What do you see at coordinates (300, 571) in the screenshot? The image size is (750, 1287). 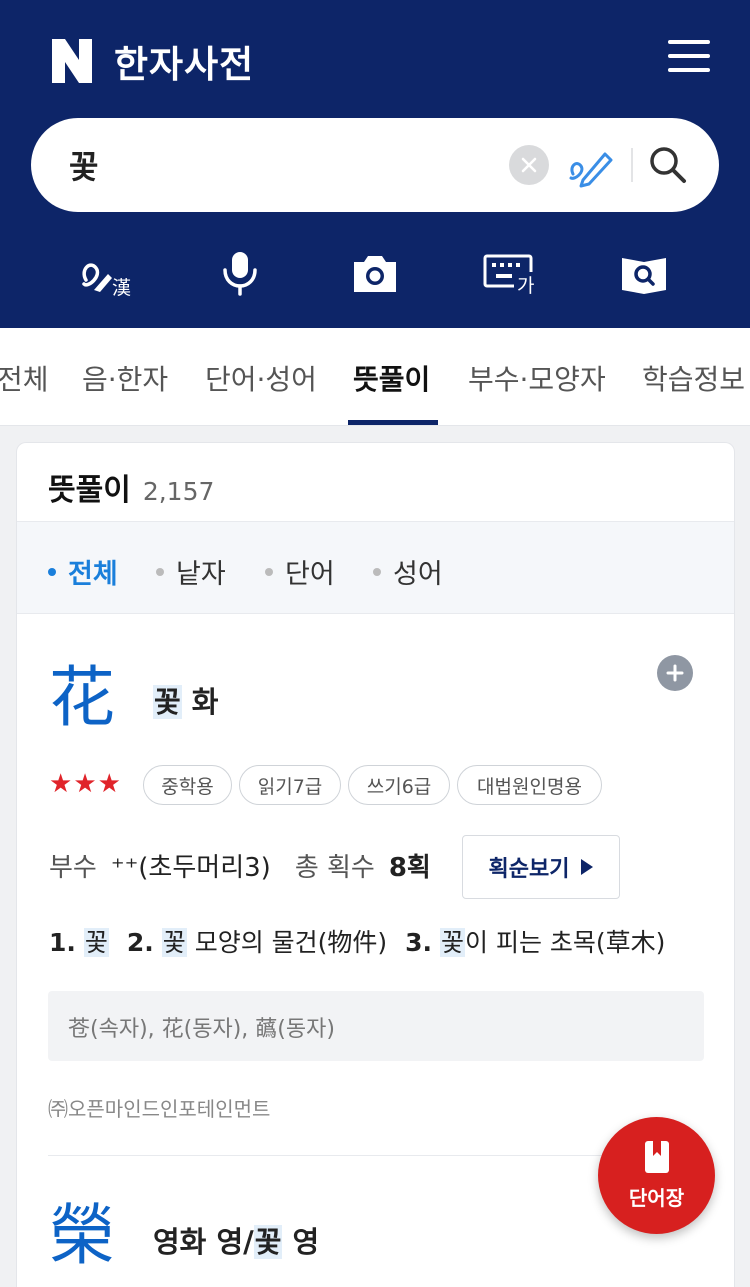 I see `filter-word: 단어` at bounding box center [300, 571].